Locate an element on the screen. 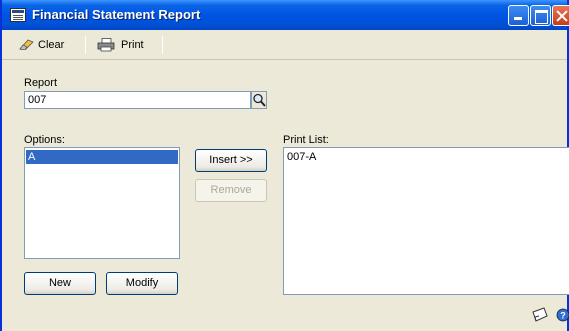  report-label: Report is located at coordinates (41, 83).